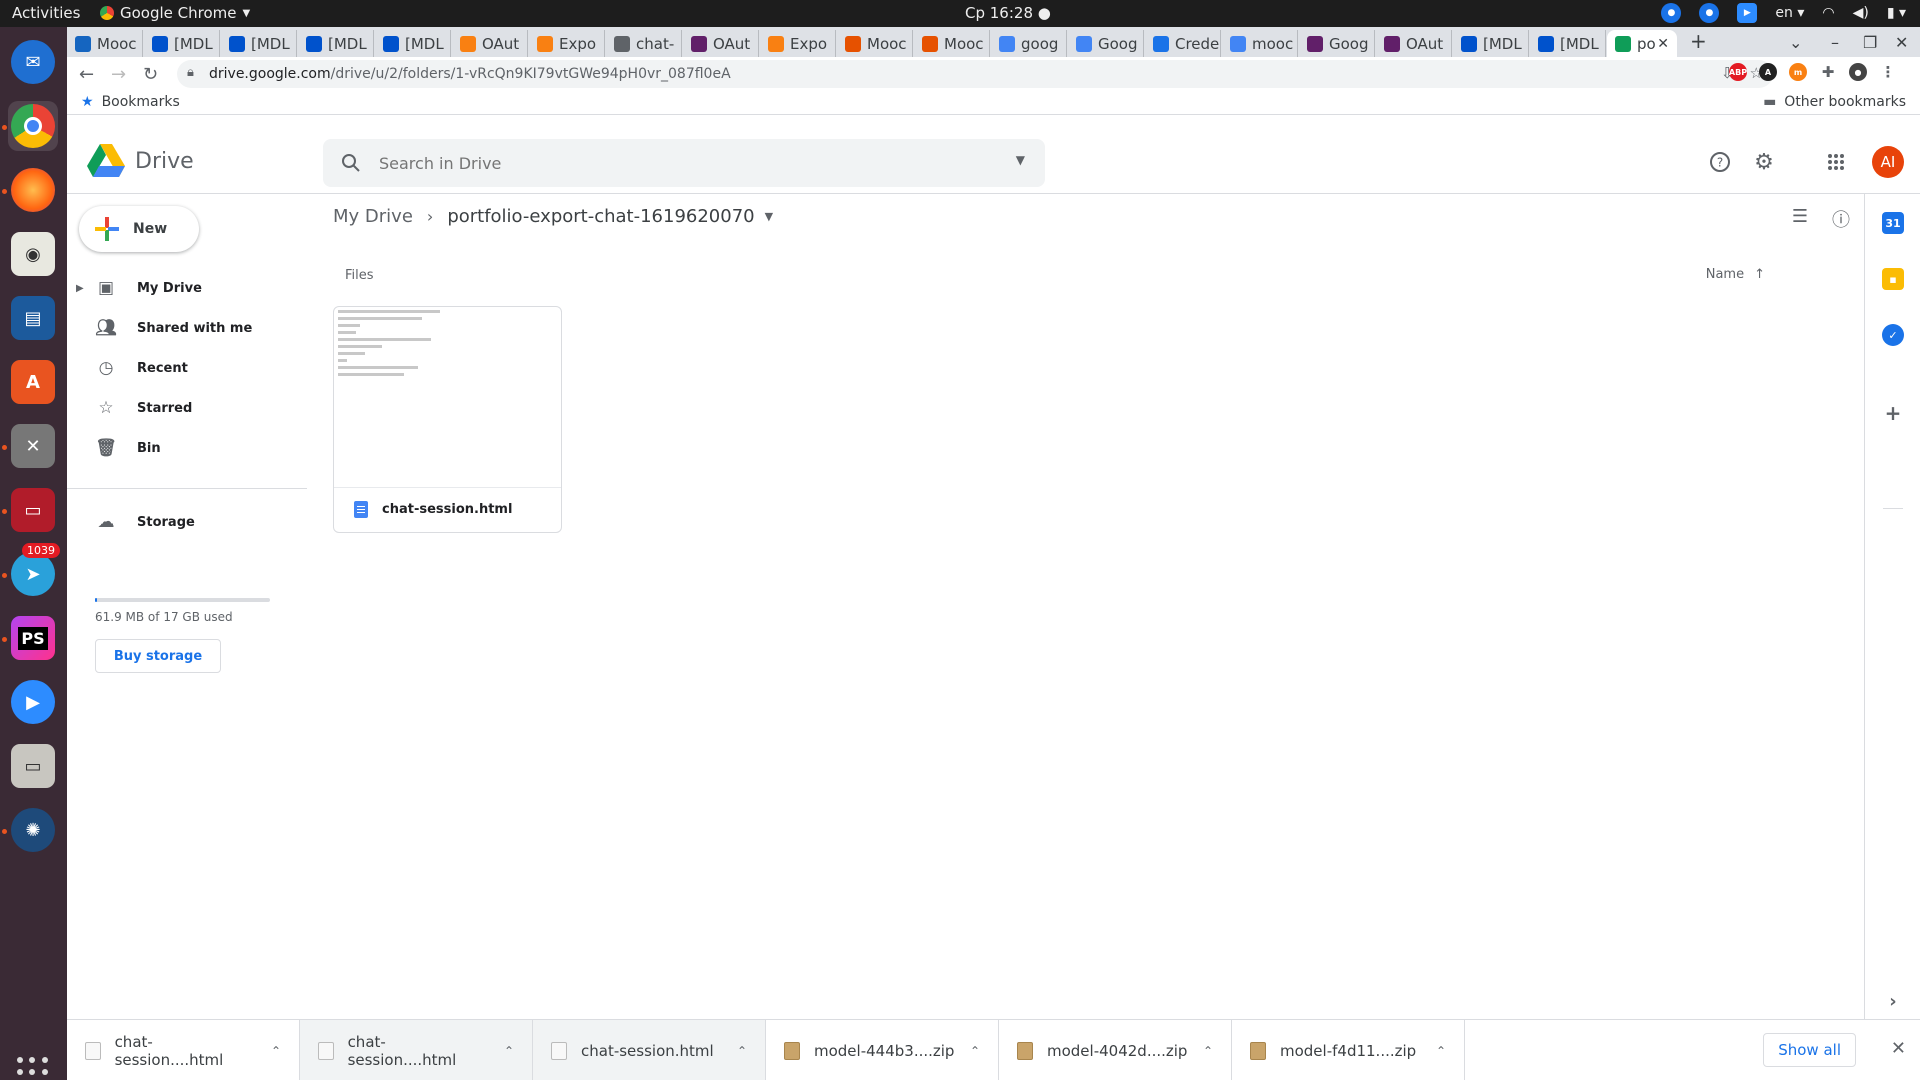  What do you see at coordinates (1642, 43) in the screenshot?
I see `browser-tab: po ✕` at bounding box center [1642, 43].